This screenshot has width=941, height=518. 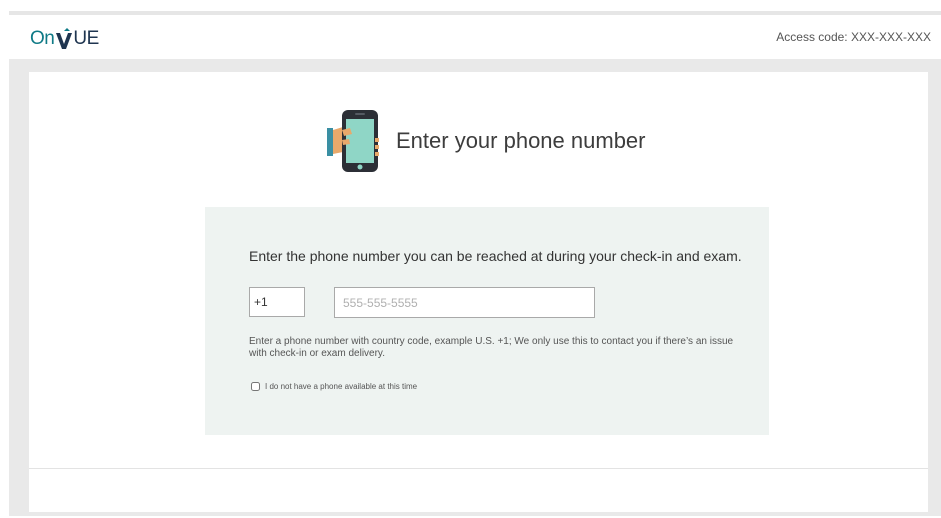 I want to click on logo-v-mark-icon, so click(x=64, y=38).